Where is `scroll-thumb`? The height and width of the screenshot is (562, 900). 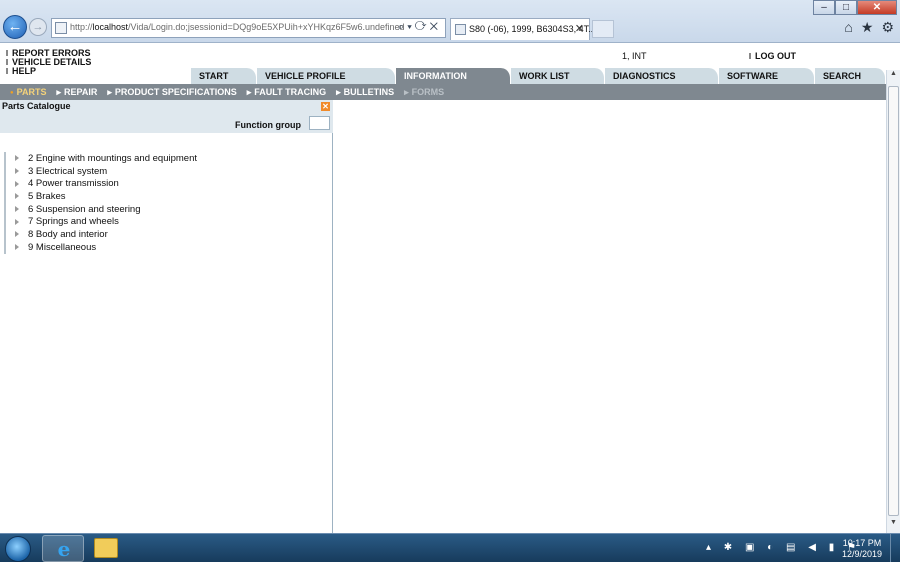
scroll-thumb is located at coordinates (893, 301).